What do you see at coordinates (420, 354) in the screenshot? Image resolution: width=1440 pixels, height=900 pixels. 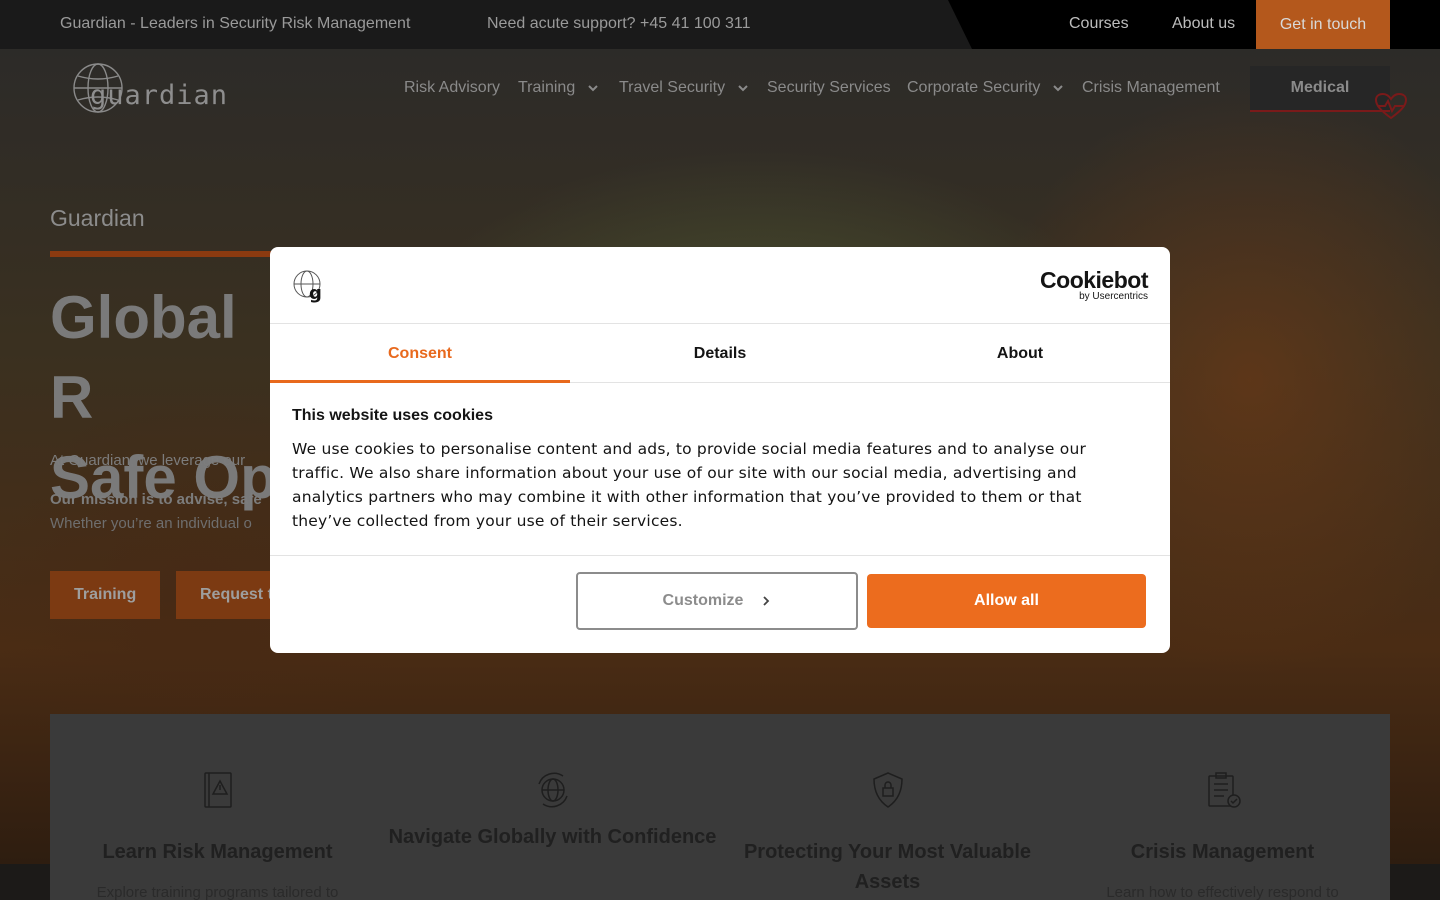 I see `tab-consent: Consent` at bounding box center [420, 354].